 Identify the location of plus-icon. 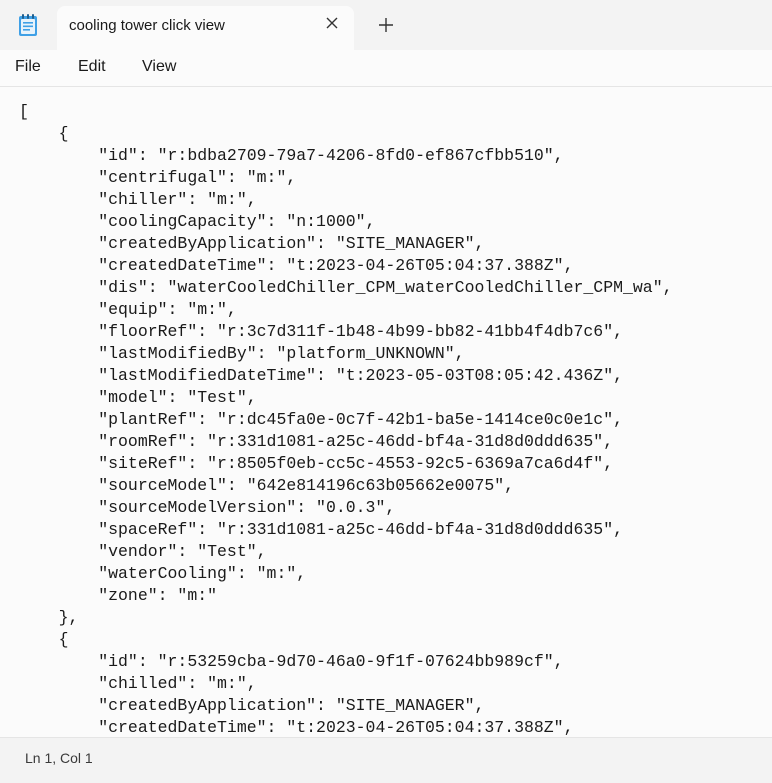
(386, 25).